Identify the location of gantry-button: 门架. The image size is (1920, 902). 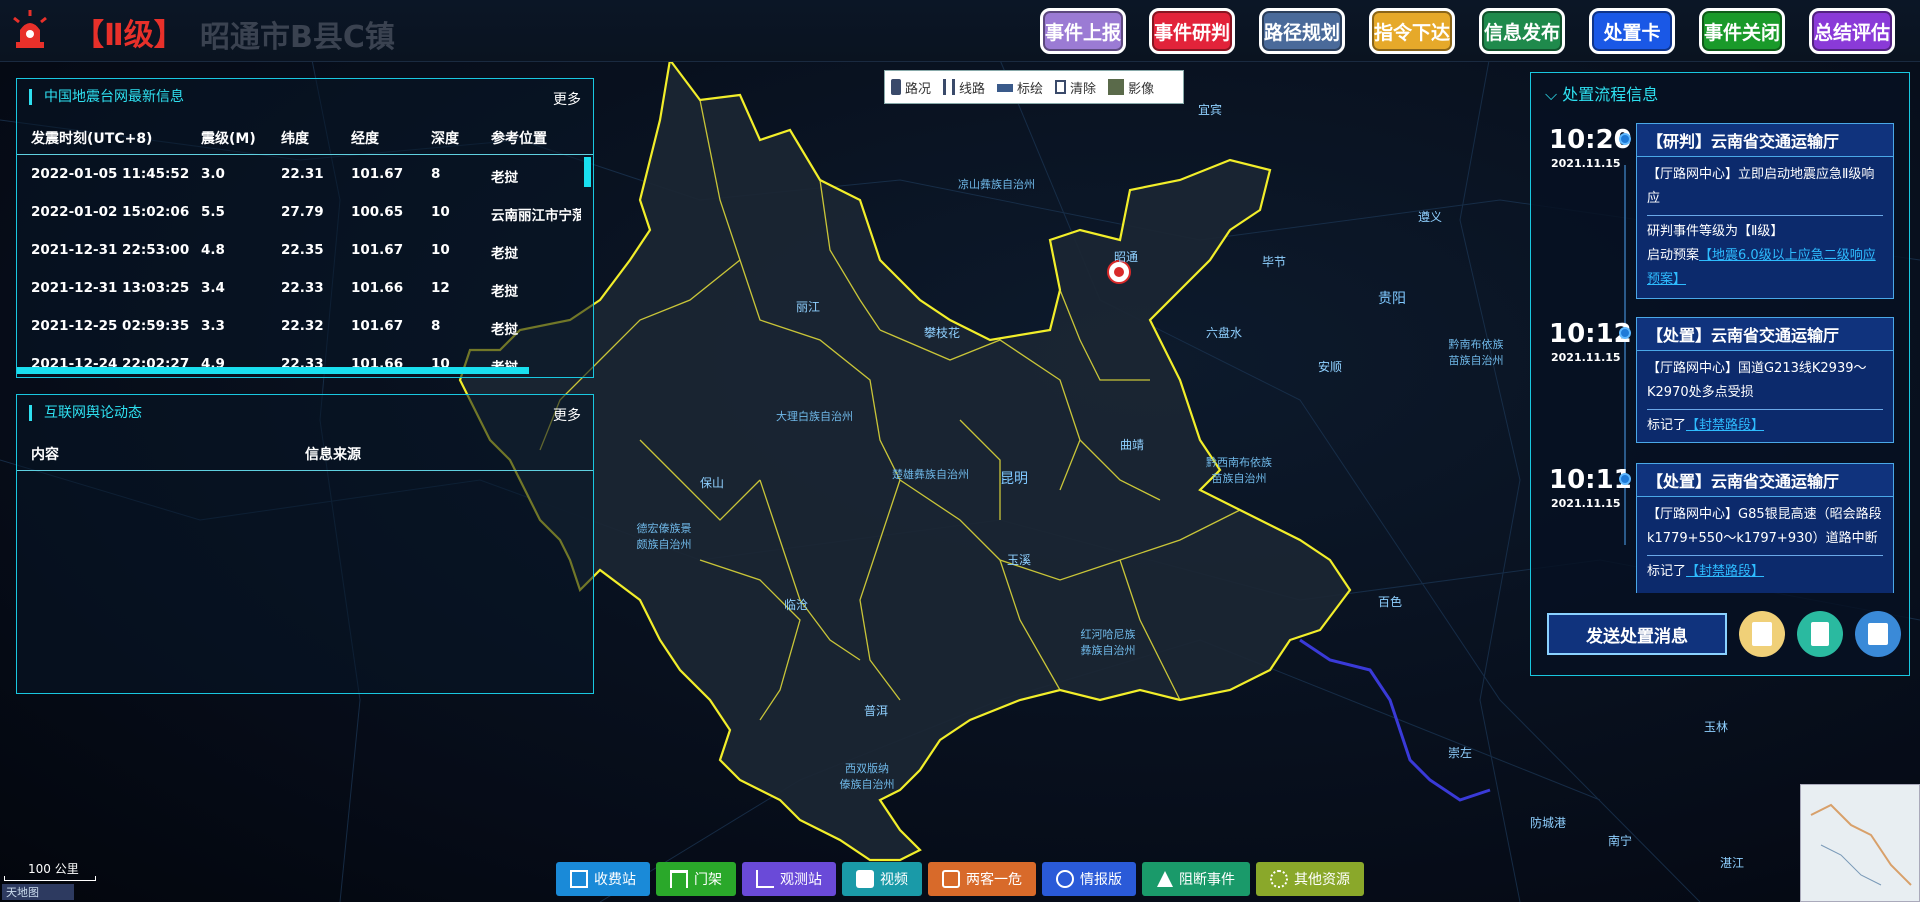
(696, 879).